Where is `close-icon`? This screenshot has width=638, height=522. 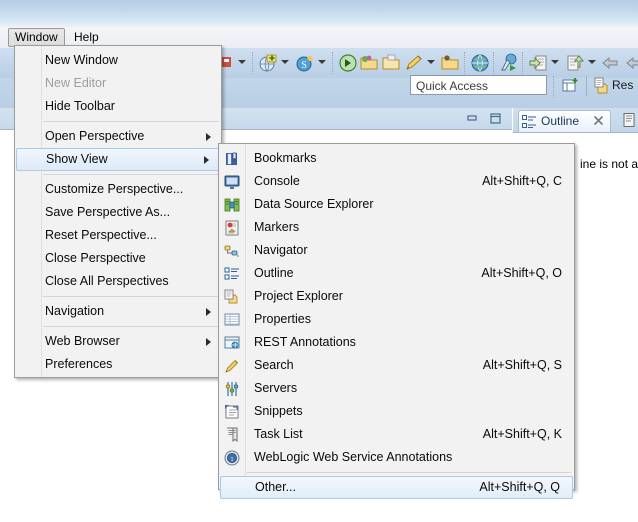
close-icon is located at coordinates (598, 120).